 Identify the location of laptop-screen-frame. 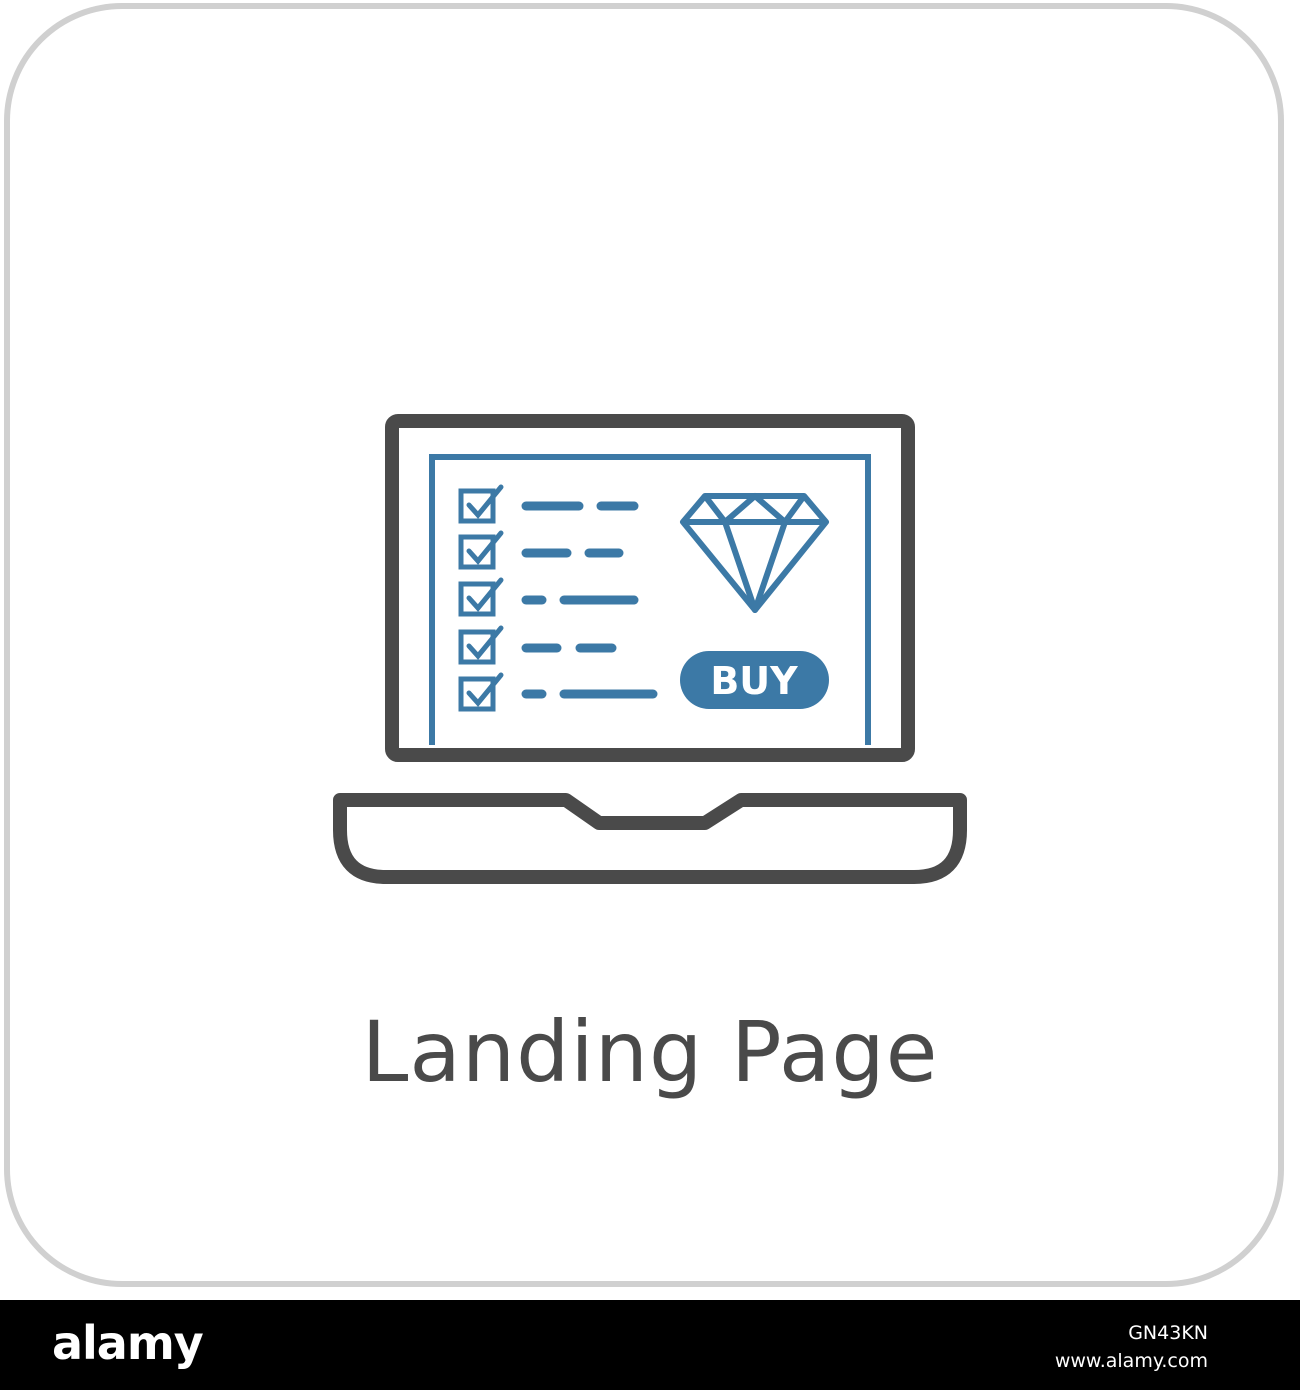
(650, 588).